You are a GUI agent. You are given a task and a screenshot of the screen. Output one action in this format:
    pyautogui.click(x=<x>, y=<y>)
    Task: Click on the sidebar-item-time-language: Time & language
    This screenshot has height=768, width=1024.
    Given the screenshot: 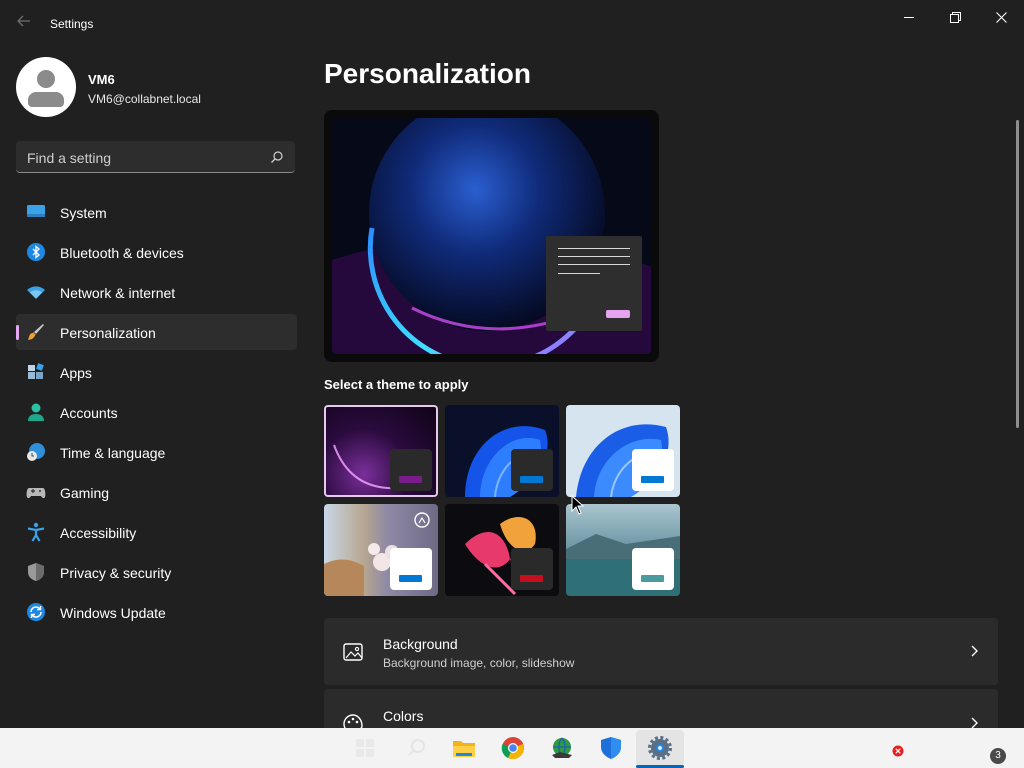 What is the action you would take?
    pyautogui.click(x=156, y=452)
    